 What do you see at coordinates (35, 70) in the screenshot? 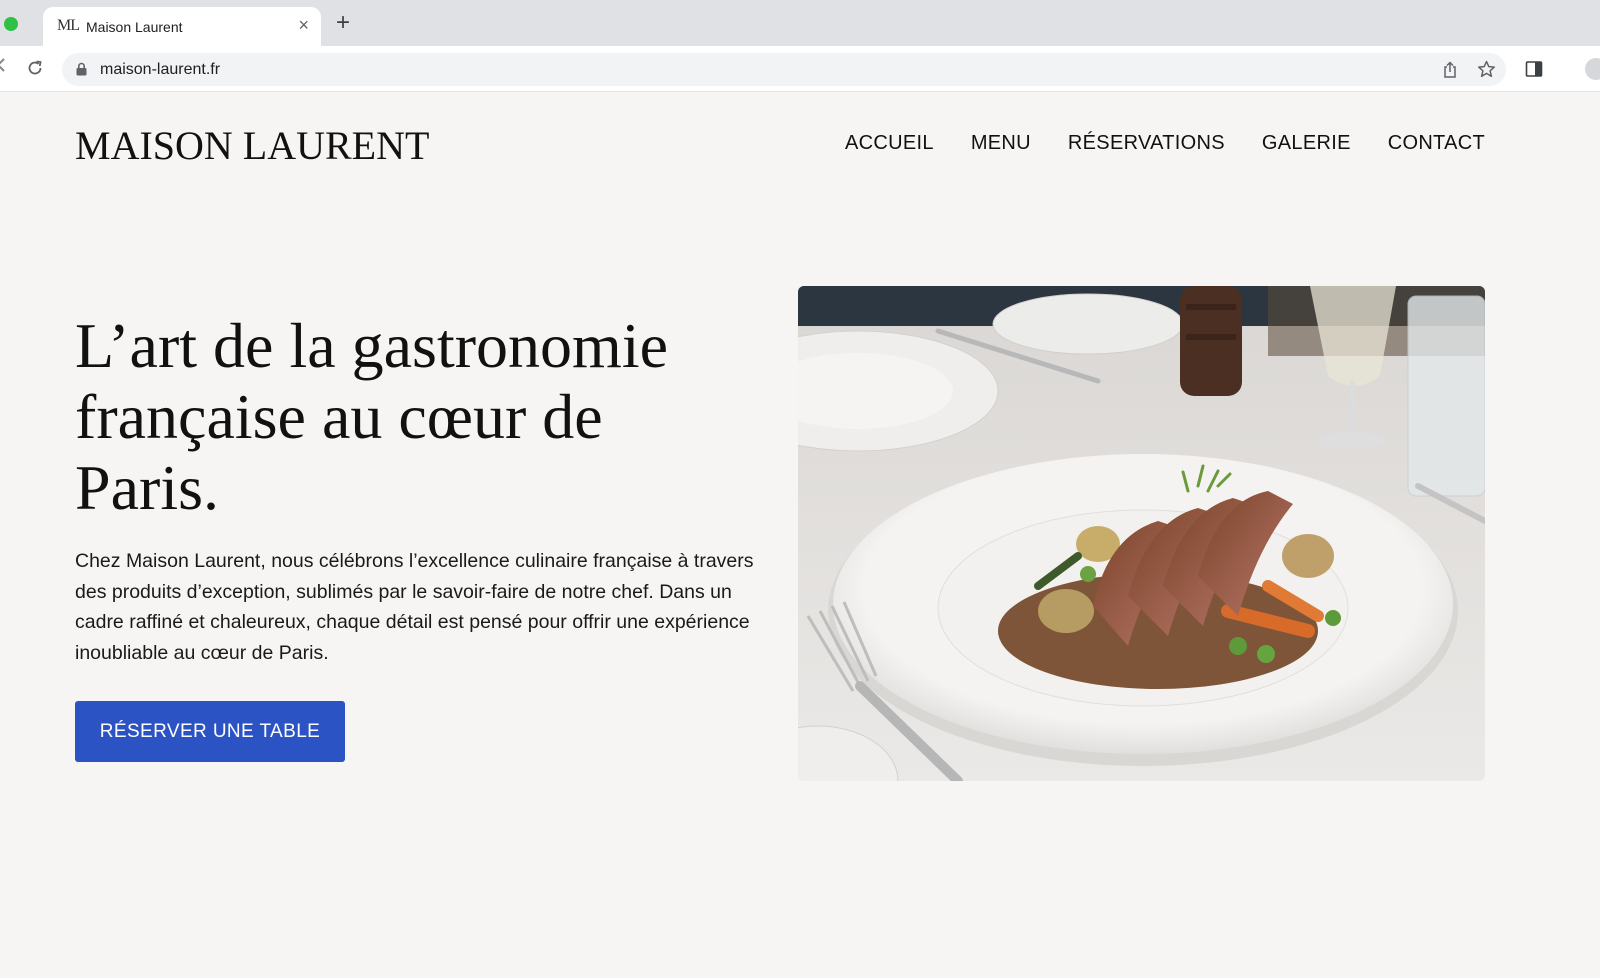
I see `reload-icon` at bounding box center [35, 70].